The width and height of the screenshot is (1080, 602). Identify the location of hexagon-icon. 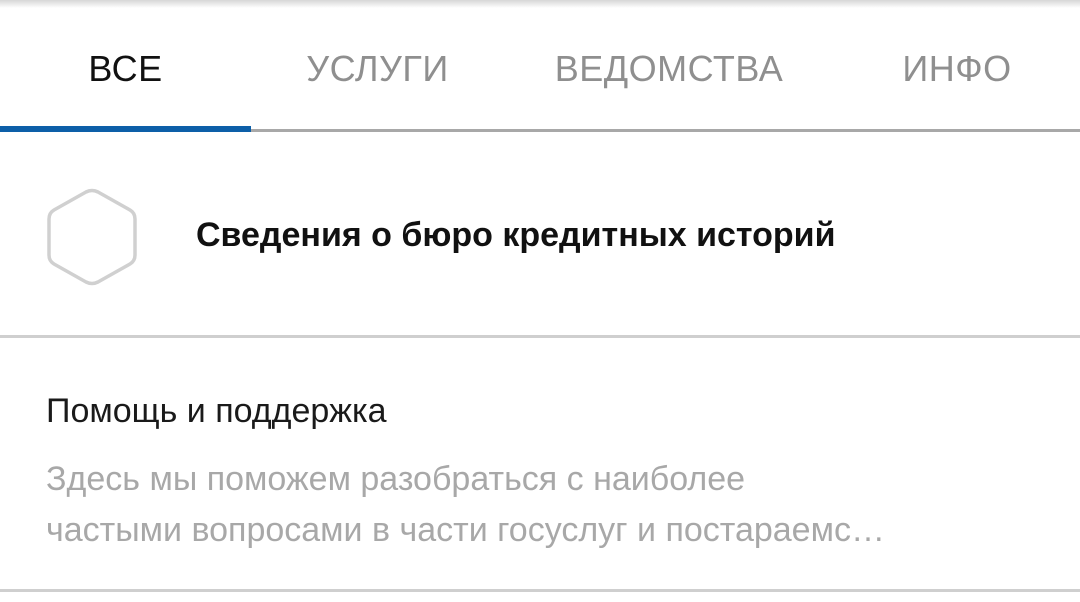
(92, 237).